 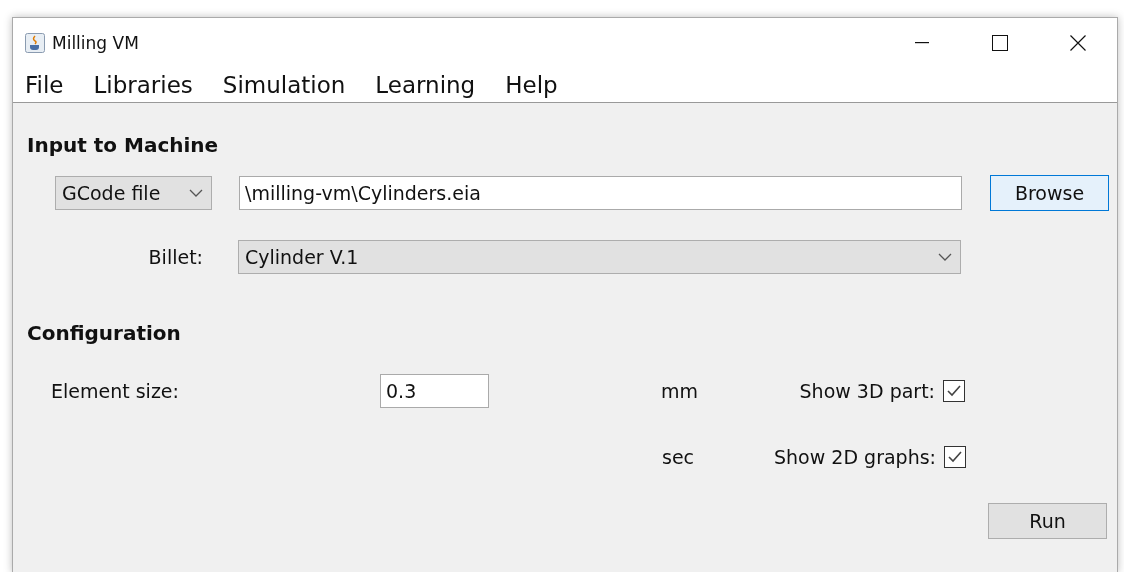 What do you see at coordinates (600, 193) in the screenshot?
I see `file-path-field: \milling-vm\Cylinders.eia` at bounding box center [600, 193].